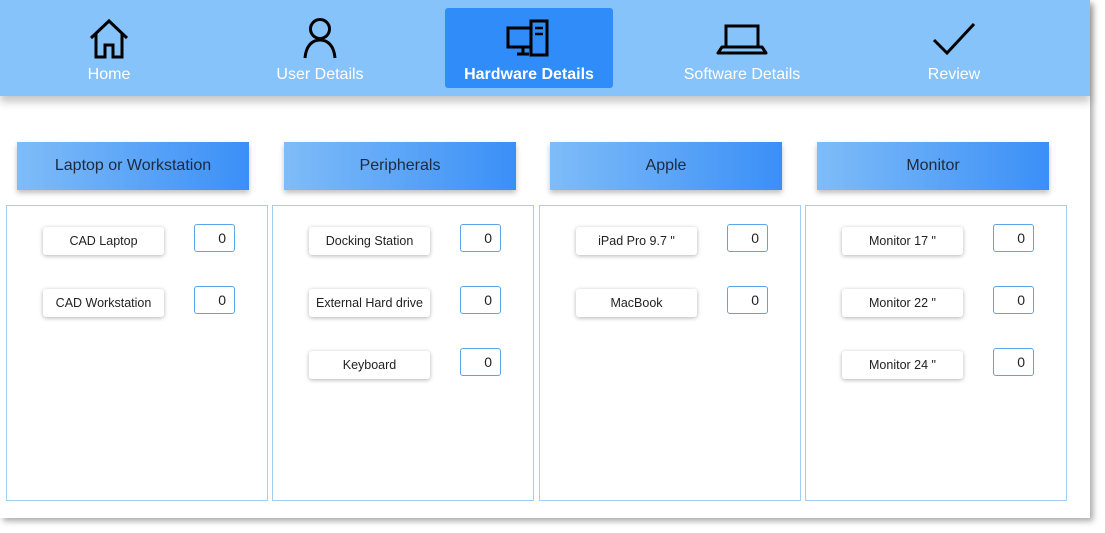  What do you see at coordinates (109, 74) in the screenshot?
I see `nav-home-label: Home` at bounding box center [109, 74].